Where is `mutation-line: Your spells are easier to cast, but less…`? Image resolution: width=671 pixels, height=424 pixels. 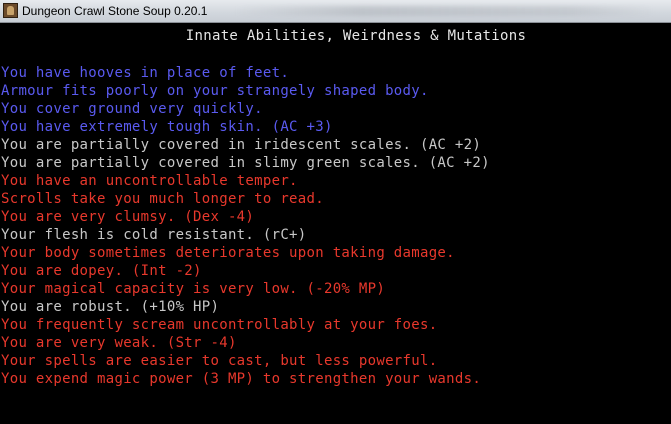 mutation-line: Your spells are easier to cast, but less… is located at coordinates (219, 361).